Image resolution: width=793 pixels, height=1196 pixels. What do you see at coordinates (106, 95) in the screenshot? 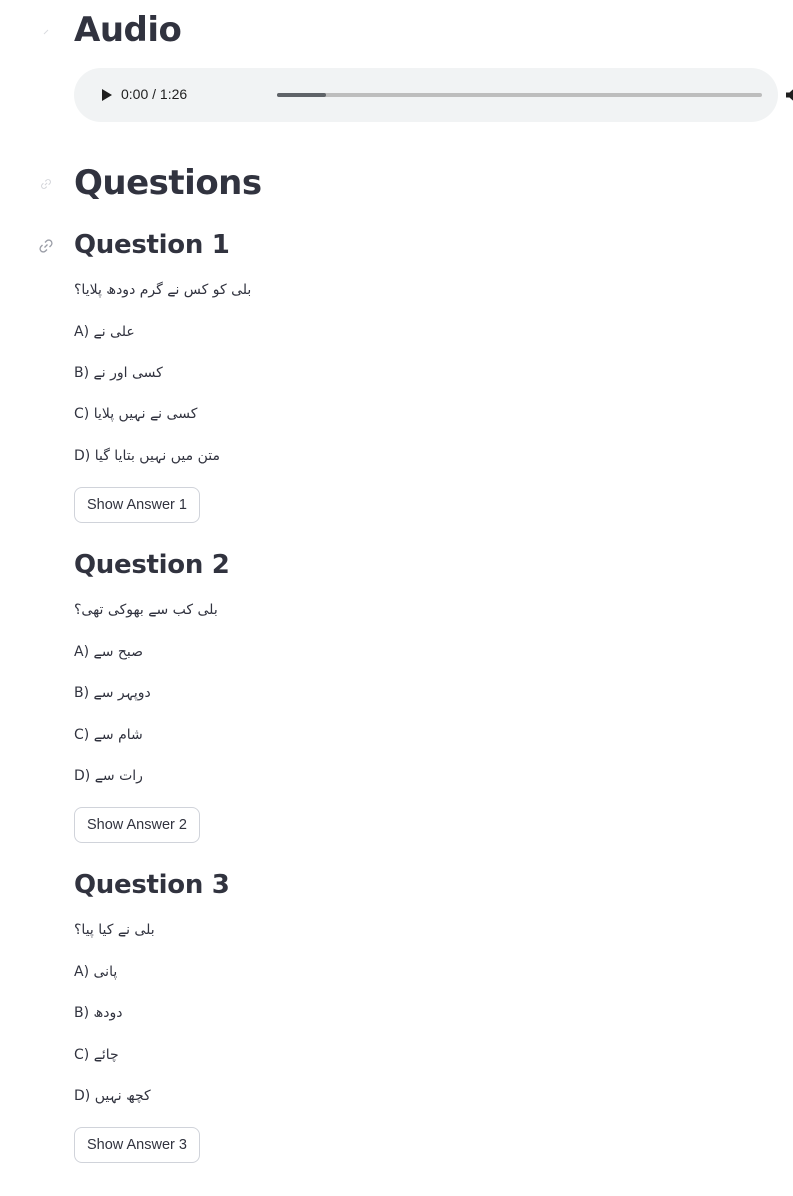
I see `play-icon` at bounding box center [106, 95].